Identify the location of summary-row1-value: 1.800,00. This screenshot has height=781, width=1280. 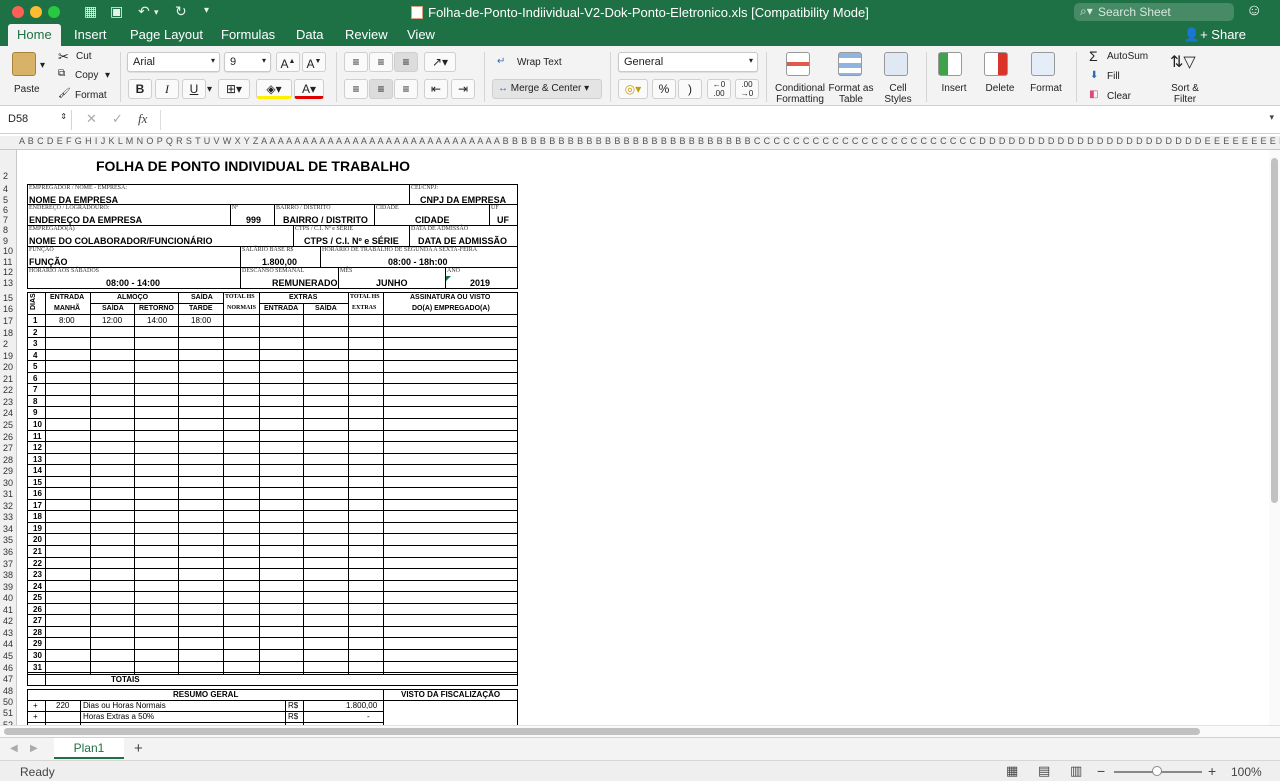
(361, 705).